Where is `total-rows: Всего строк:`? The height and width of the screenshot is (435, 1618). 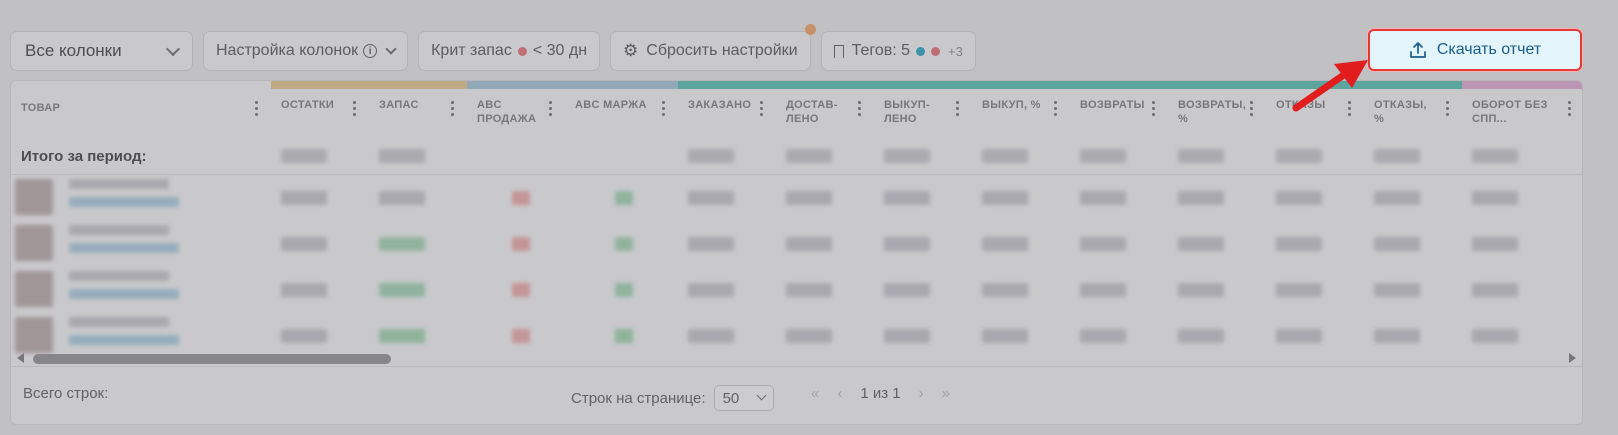
total-rows: Всего строк: is located at coordinates (65, 393).